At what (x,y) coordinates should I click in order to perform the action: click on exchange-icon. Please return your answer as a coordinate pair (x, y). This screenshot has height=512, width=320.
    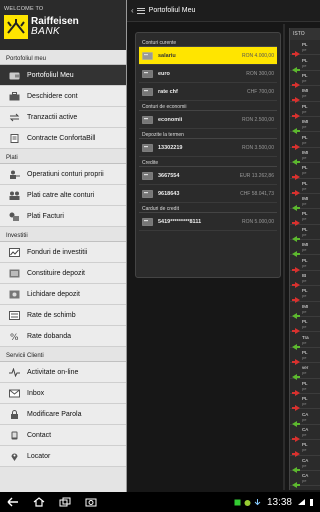
    Looking at the image, I should click on (14, 315).